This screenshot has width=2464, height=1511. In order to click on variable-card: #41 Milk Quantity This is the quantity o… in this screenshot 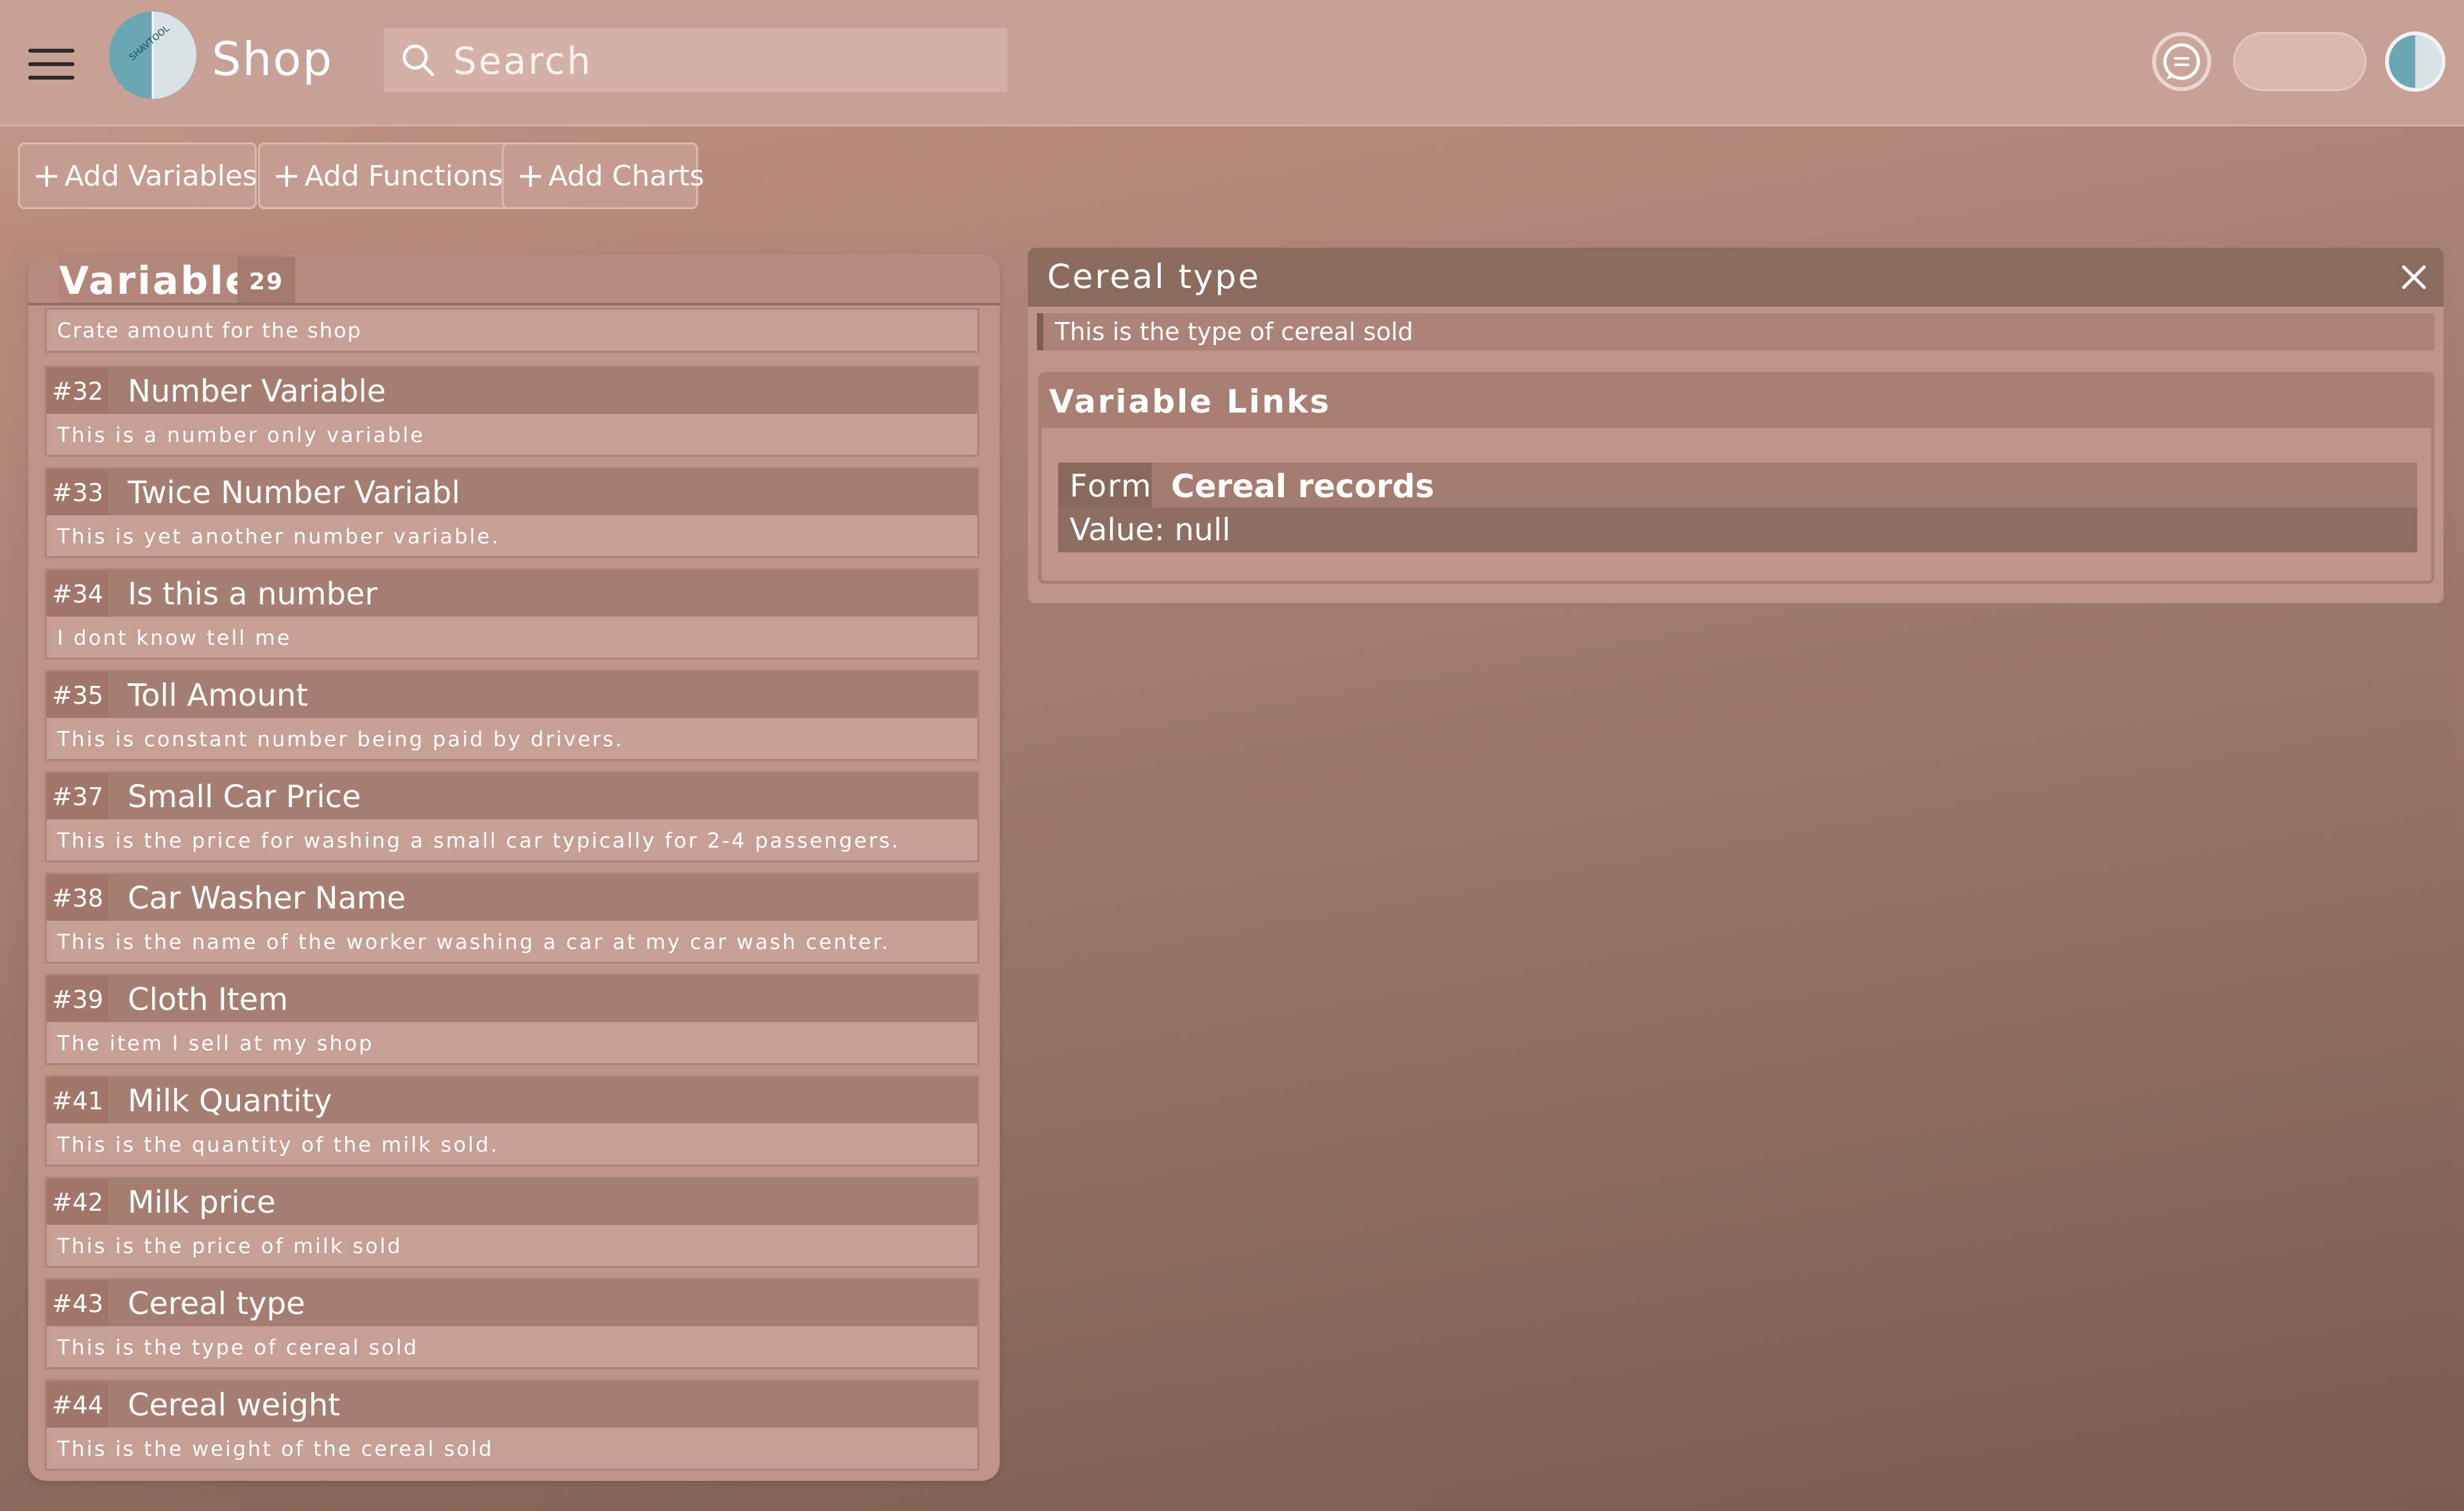, I will do `click(512, 1120)`.